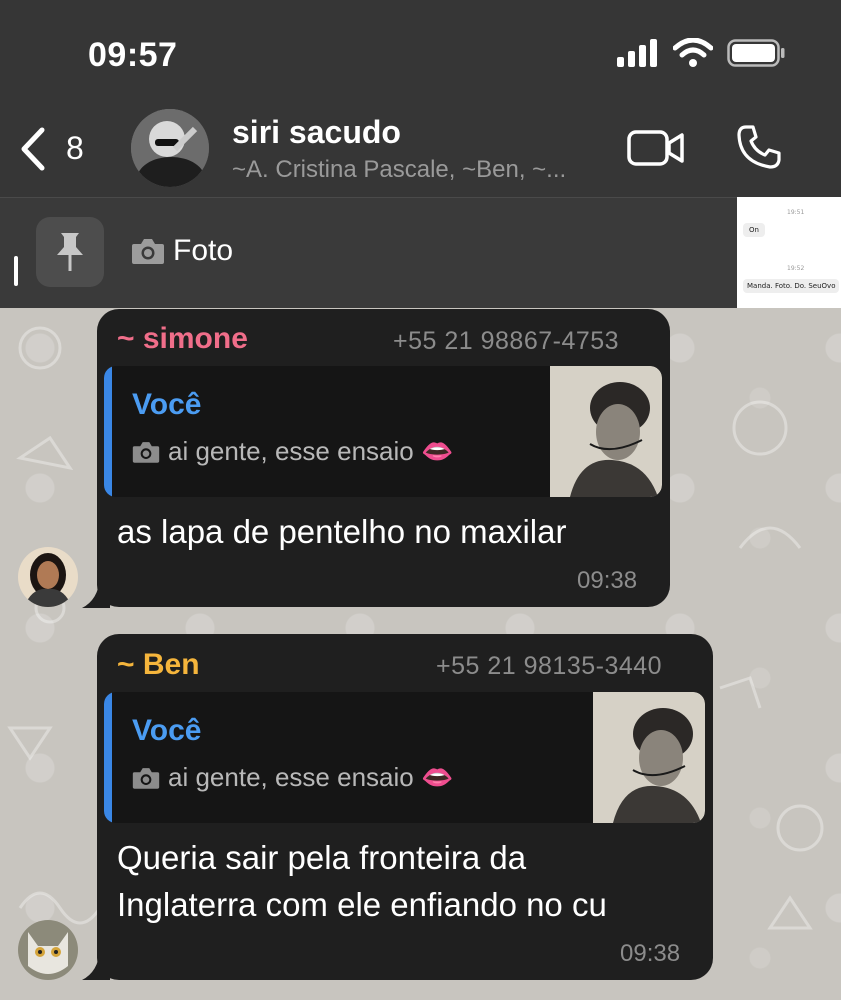 This screenshot has width=841, height=1000. Describe the element at coordinates (656, 148) in the screenshot. I see `video-call-icon` at that location.